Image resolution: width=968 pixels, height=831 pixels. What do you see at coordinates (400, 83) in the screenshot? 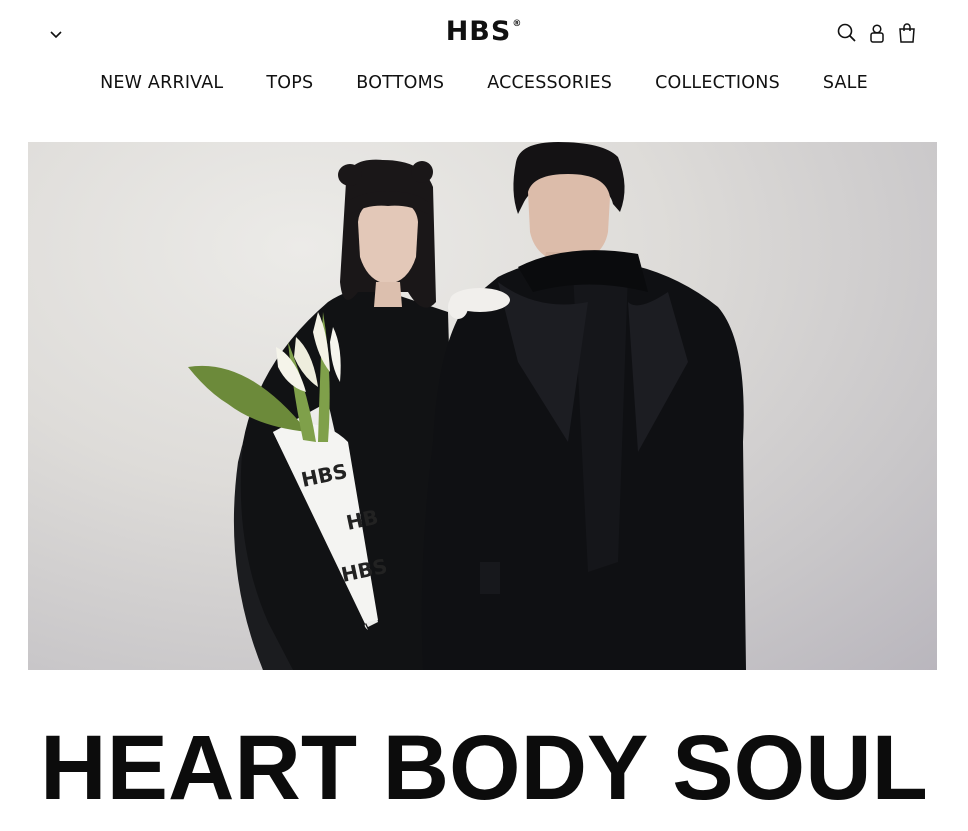
I see `nav-item-bottoms: BOTTOMS` at bounding box center [400, 83].